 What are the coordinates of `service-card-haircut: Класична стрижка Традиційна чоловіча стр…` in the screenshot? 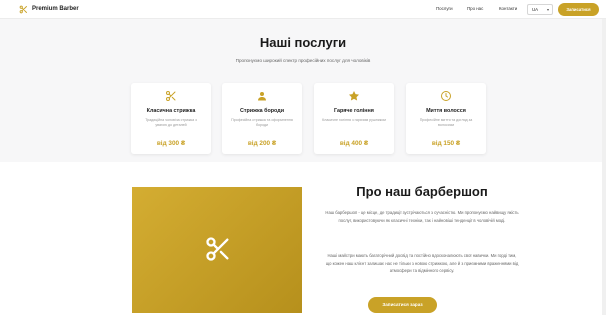 It's located at (171, 118).